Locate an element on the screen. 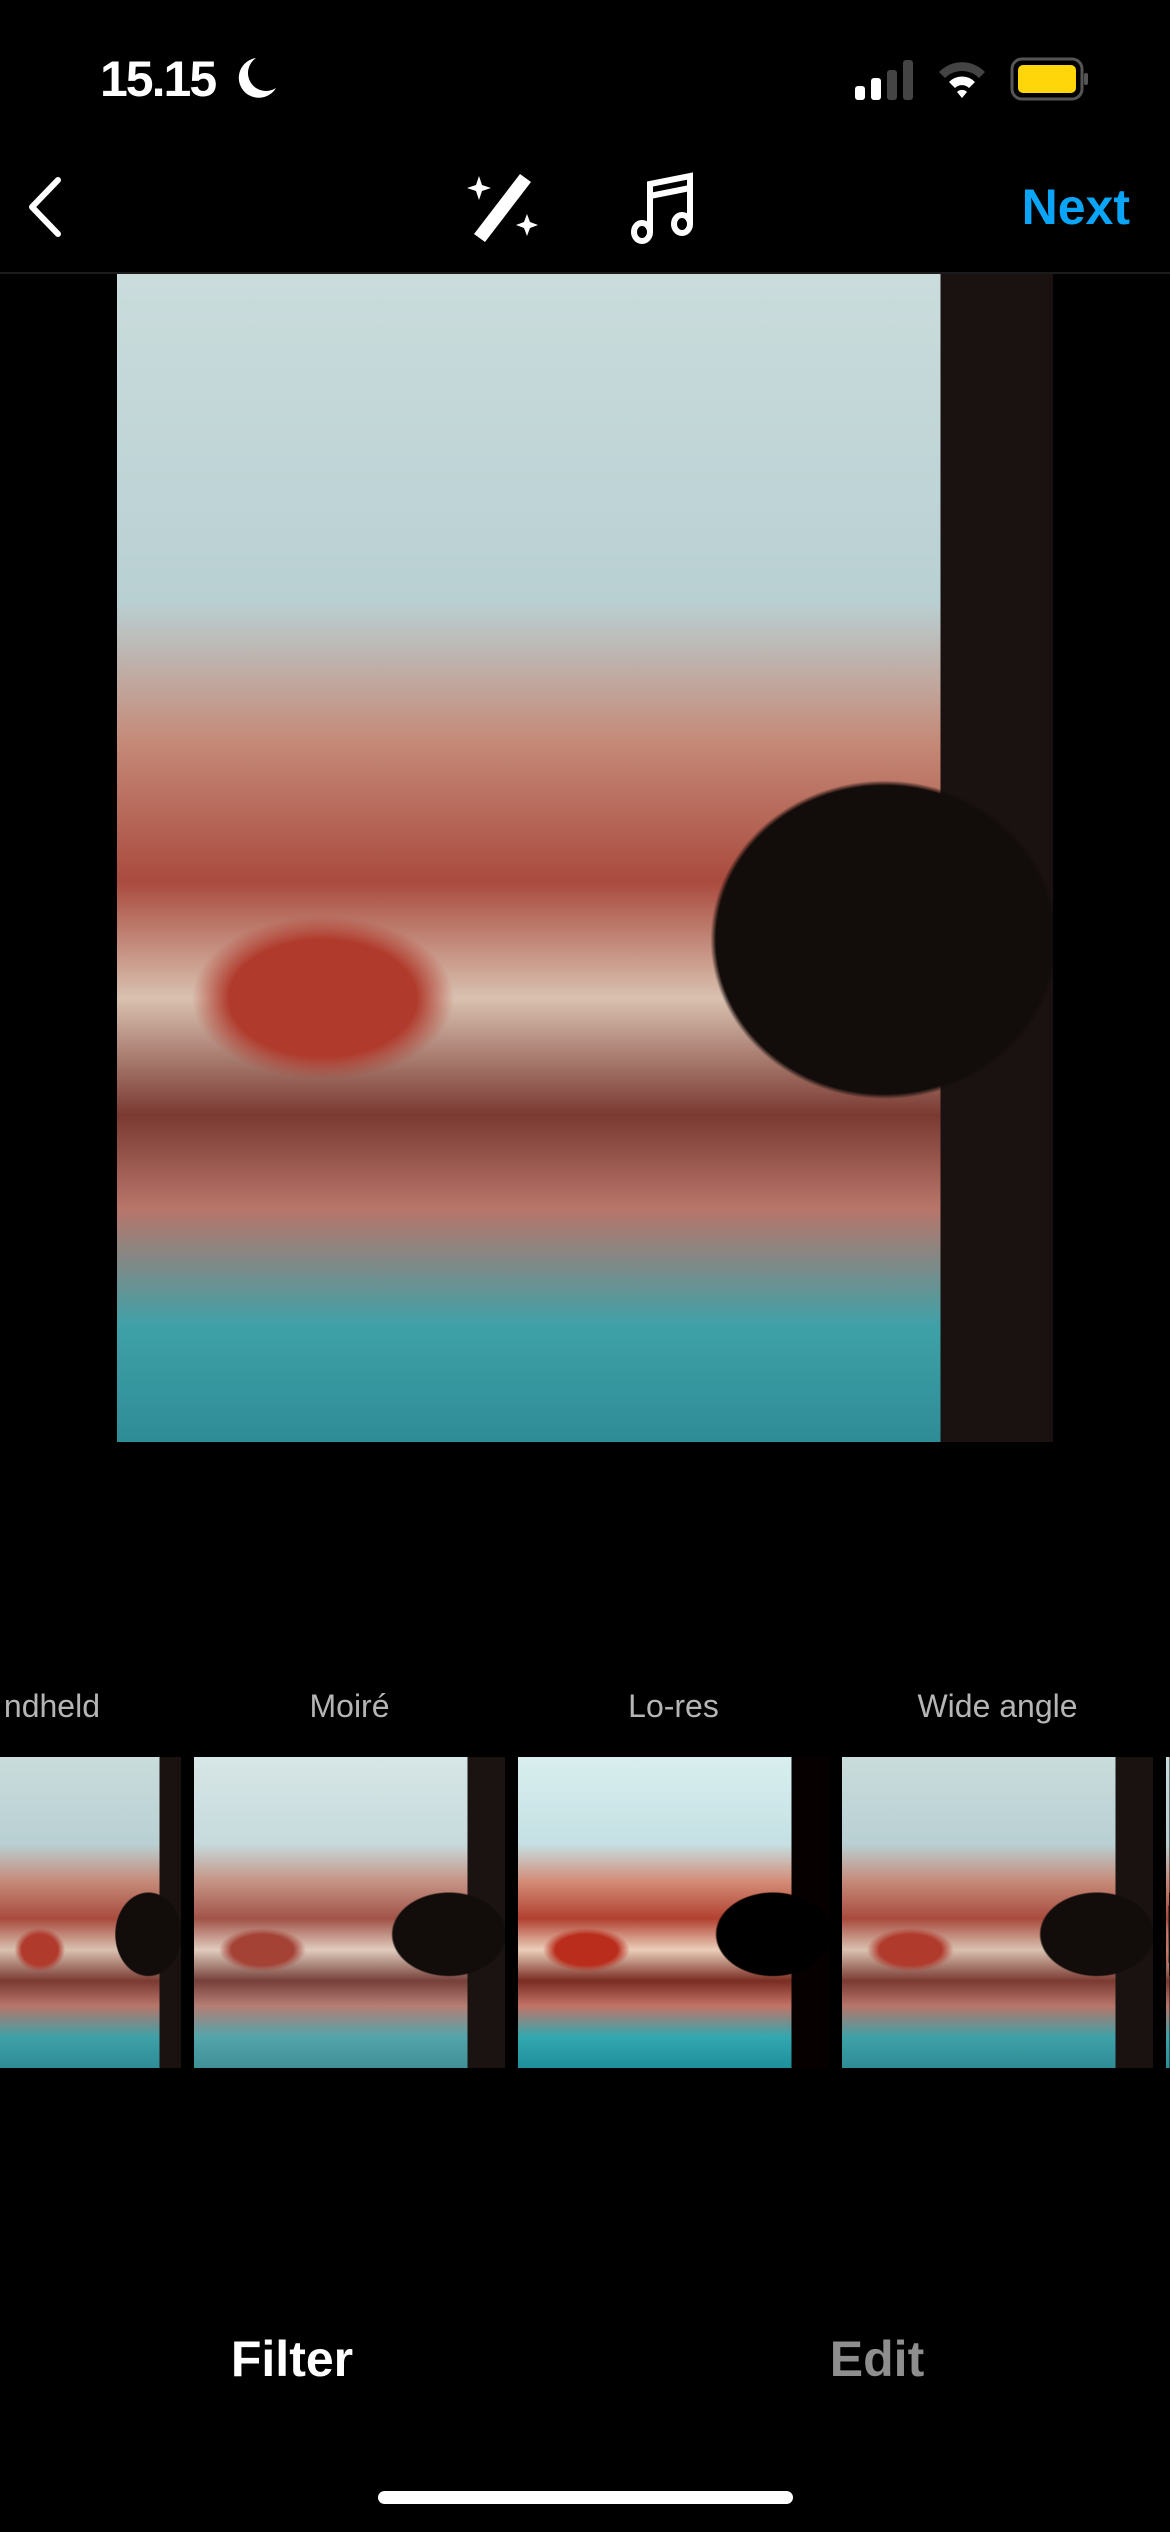 The width and height of the screenshot is (1170, 2532). filter-thumbnail-handheld is located at coordinates (90, 1912).